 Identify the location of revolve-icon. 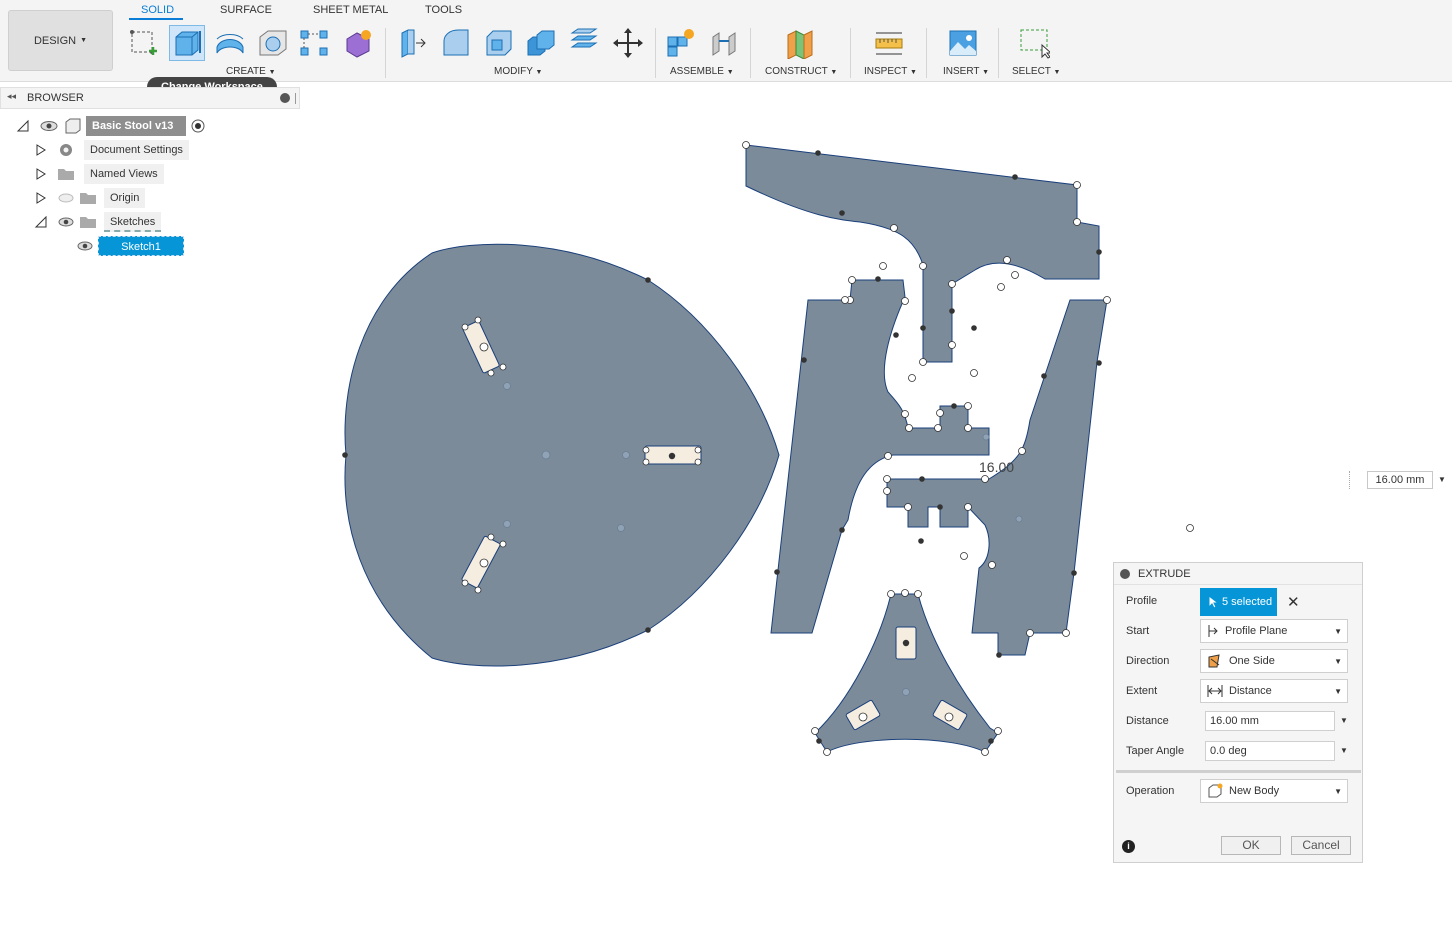
(230, 43).